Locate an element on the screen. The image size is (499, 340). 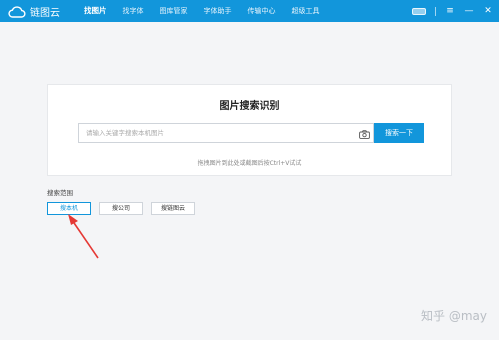
search-button: 搜索一下 is located at coordinates (399, 133).